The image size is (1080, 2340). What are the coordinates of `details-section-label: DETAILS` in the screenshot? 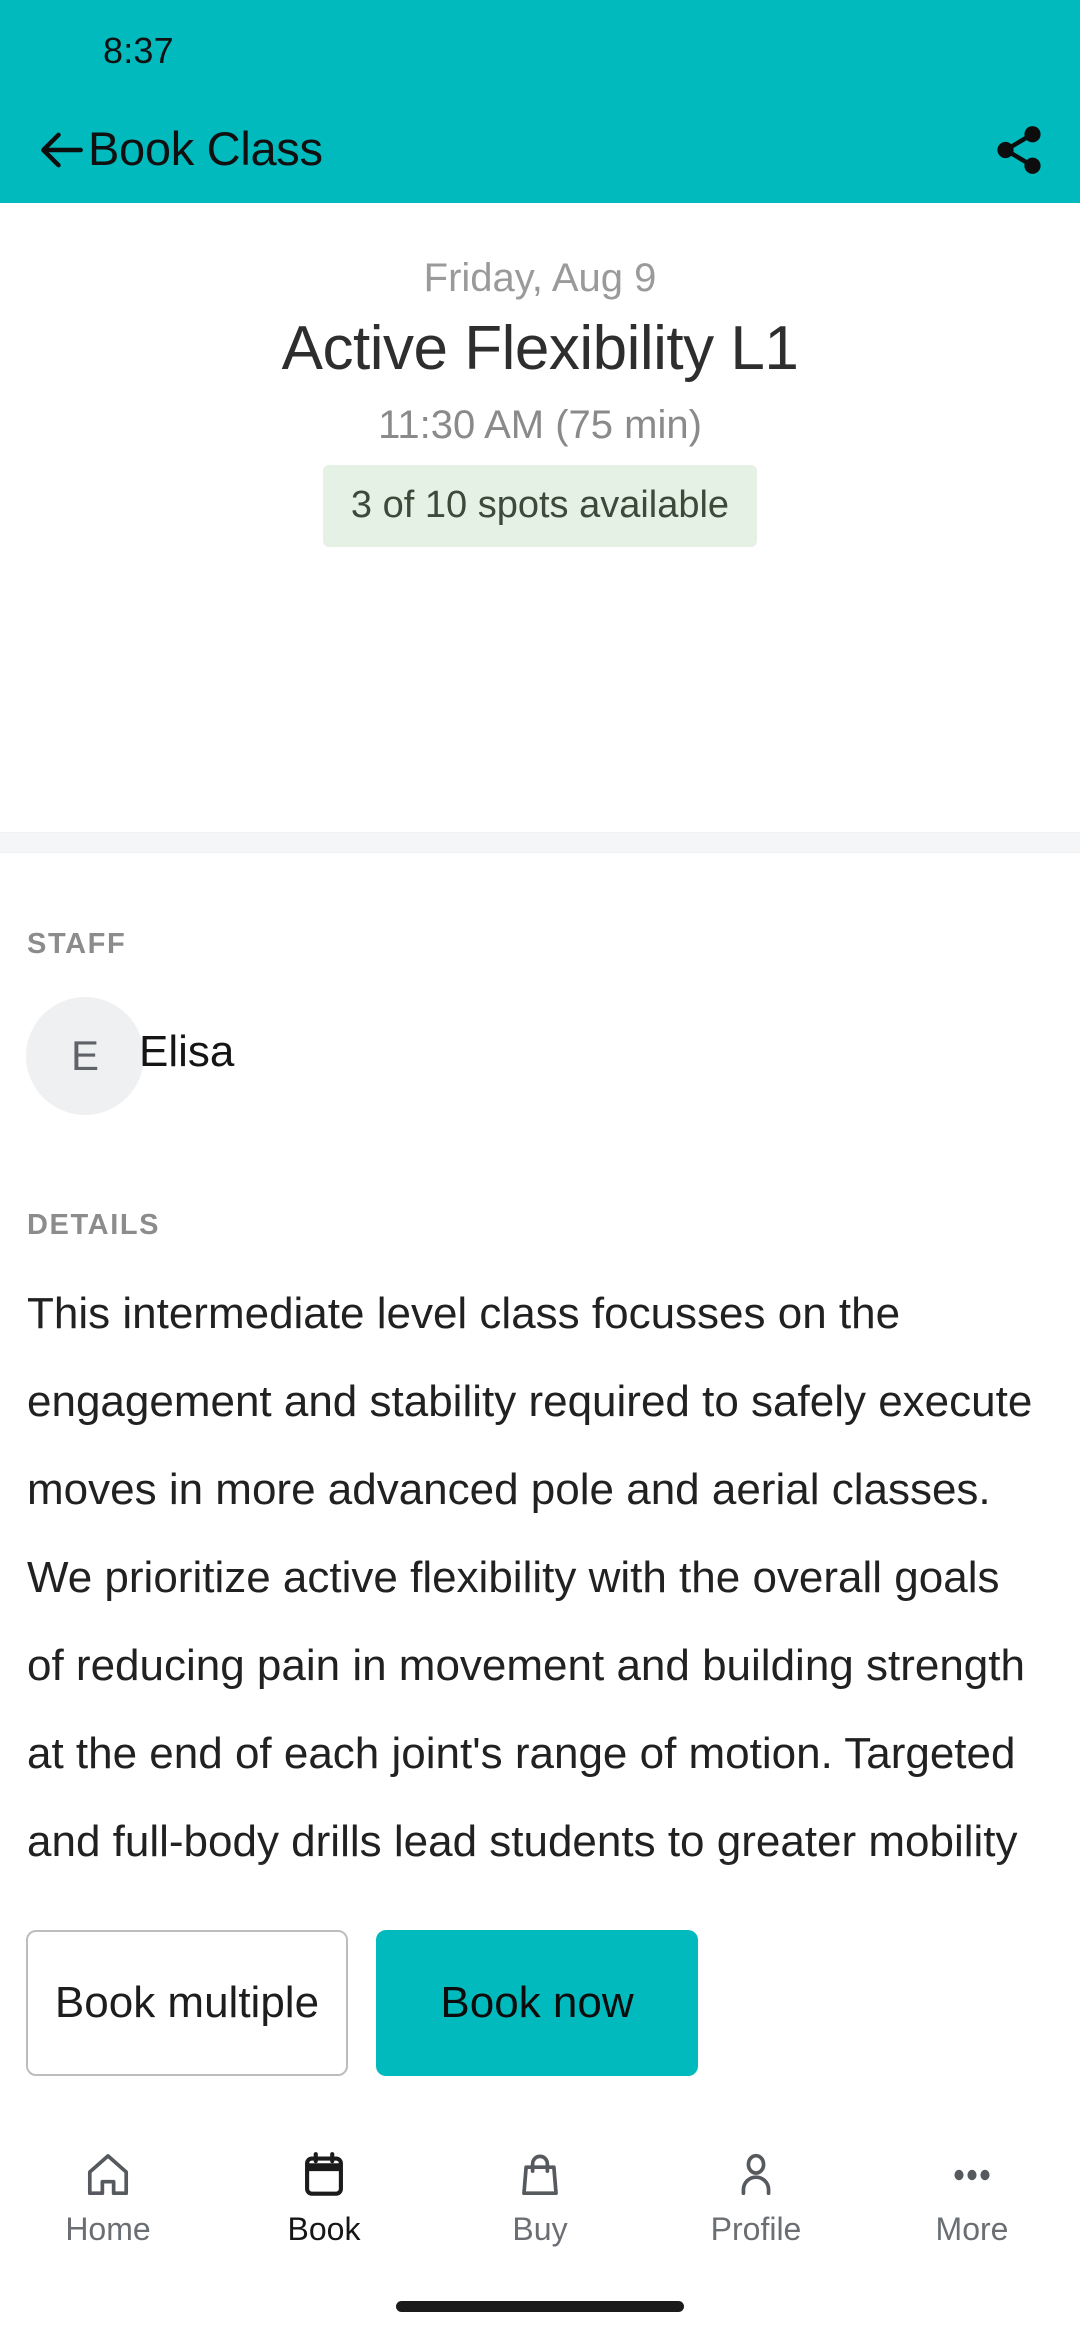 It's located at (94, 1225).